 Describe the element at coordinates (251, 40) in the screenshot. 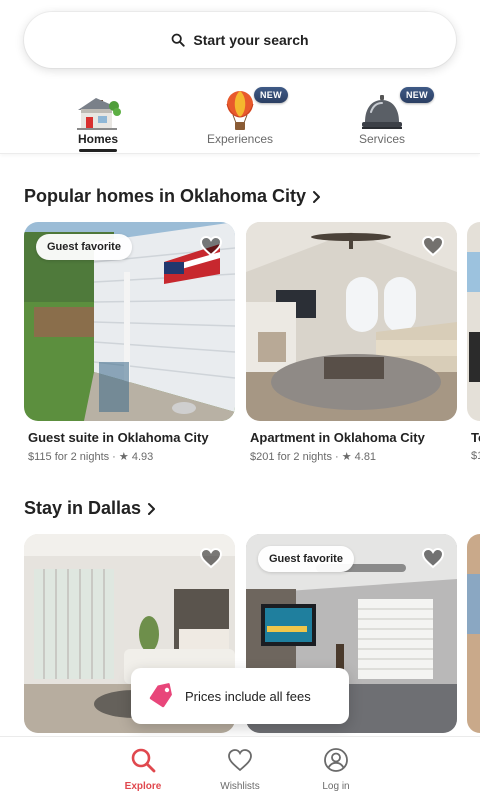

I see `search-label: Start your search` at that location.